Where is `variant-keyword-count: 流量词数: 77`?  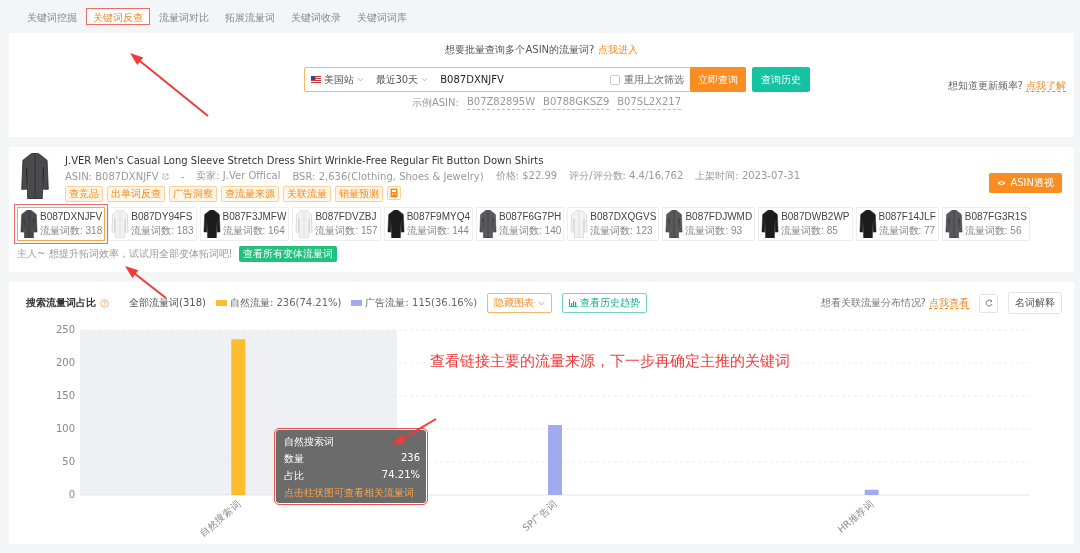
variant-keyword-count: 流量词数: 77 is located at coordinates (907, 230).